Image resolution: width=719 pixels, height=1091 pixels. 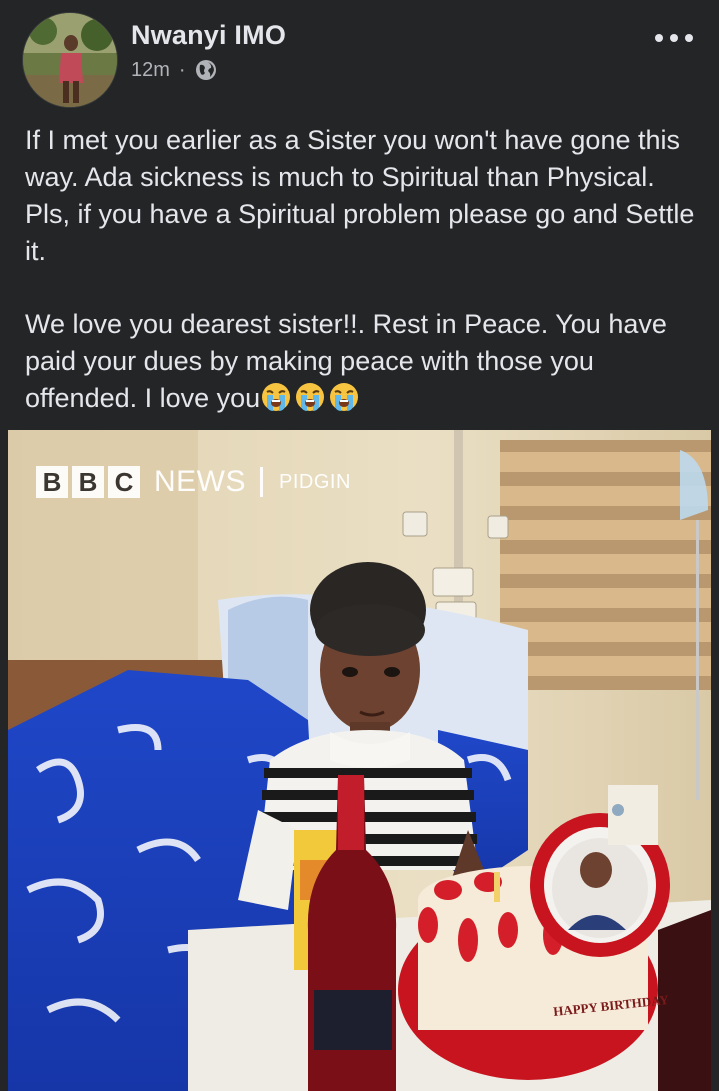 I want to click on post-timestamp: 12m, so click(x=150, y=70).